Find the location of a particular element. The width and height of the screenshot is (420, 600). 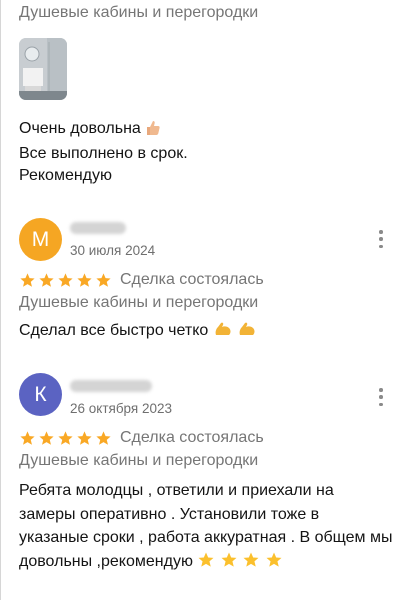

review-text-line: Очень довольна is located at coordinates (80, 128).